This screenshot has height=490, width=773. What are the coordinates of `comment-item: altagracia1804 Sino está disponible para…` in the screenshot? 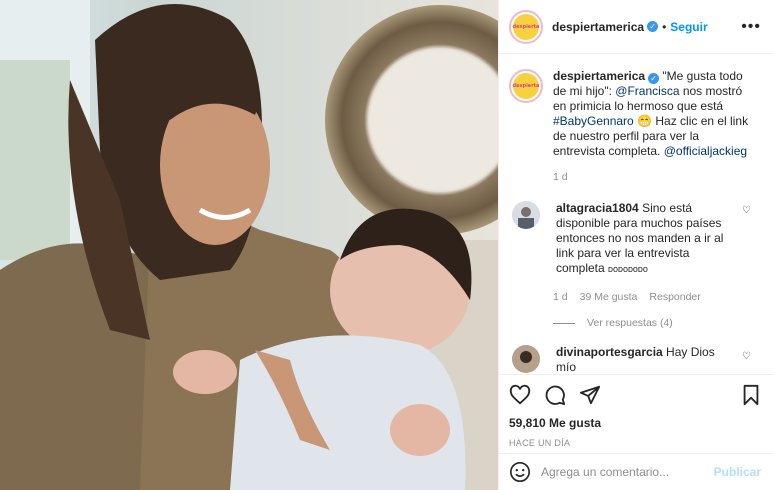 It's located at (635, 239).